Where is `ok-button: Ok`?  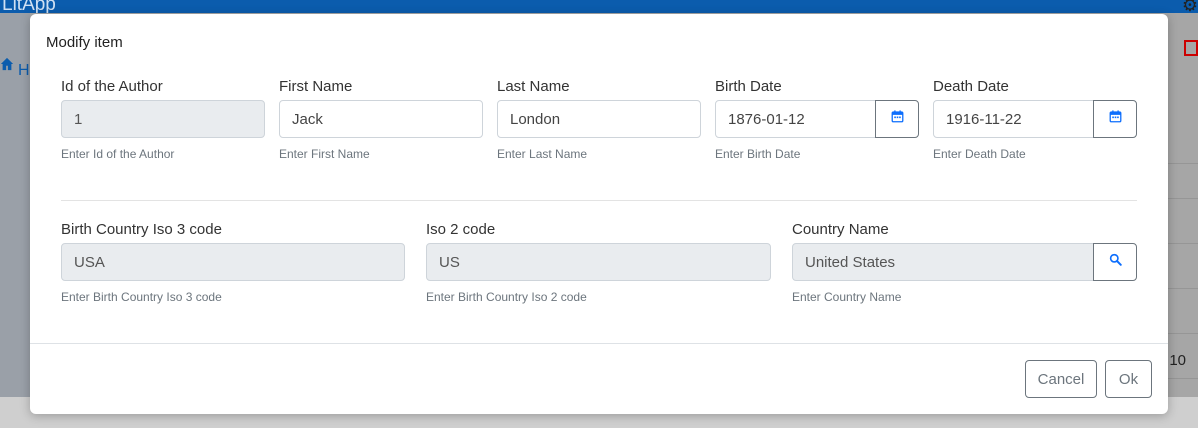
ok-button: Ok is located at coordinates (1128, 379).